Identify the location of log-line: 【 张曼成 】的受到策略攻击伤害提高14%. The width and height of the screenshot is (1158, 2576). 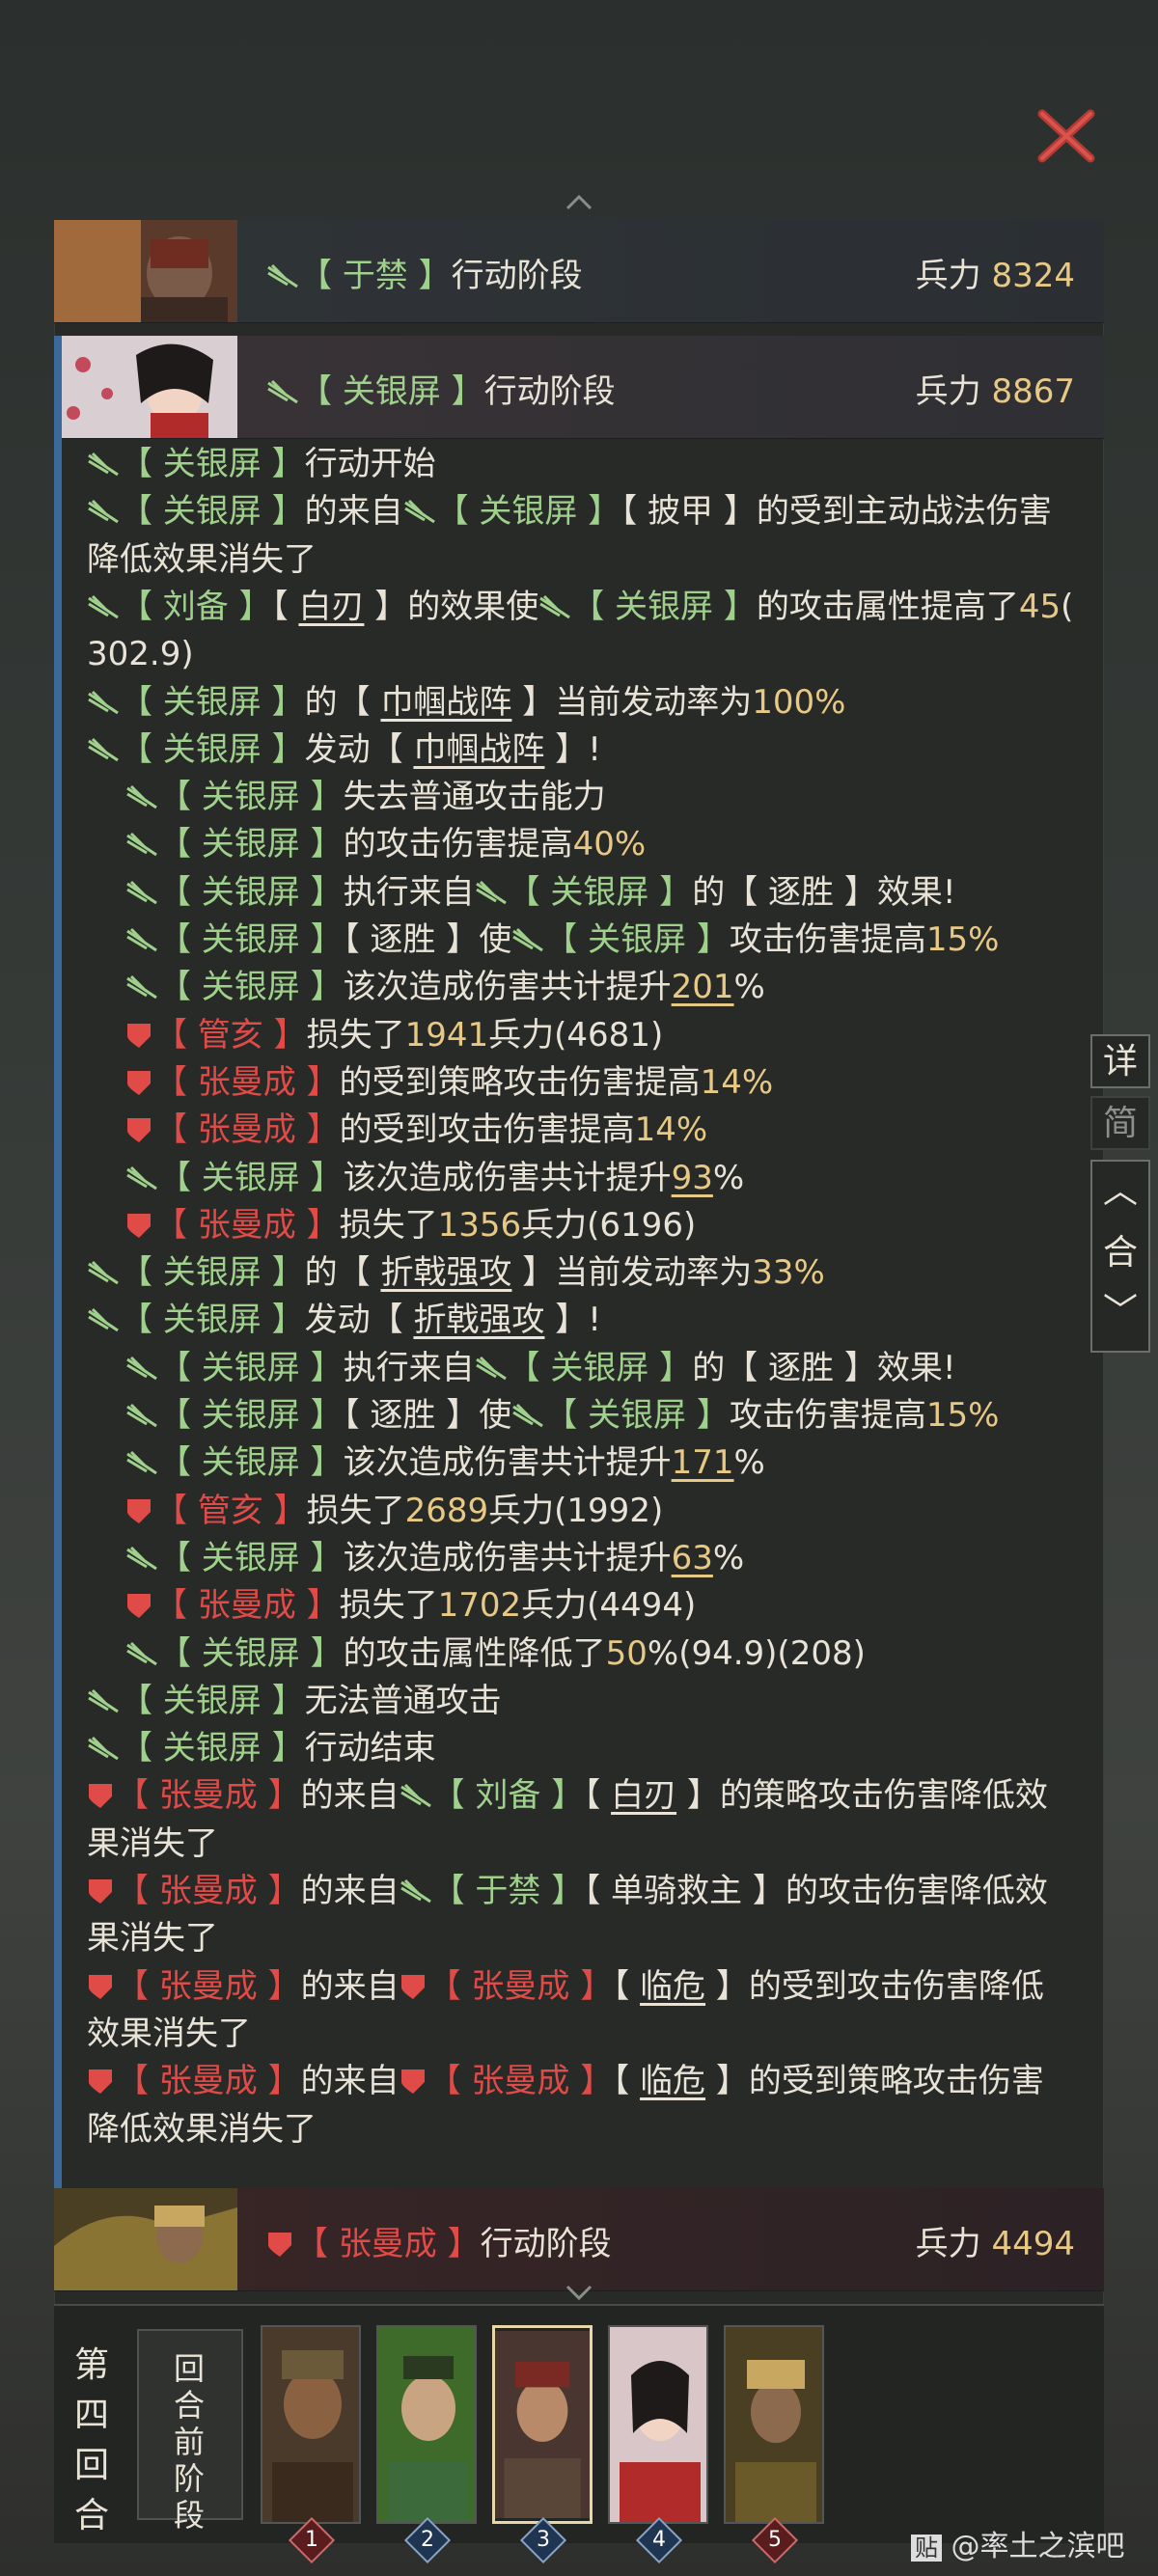
(591, 1082).